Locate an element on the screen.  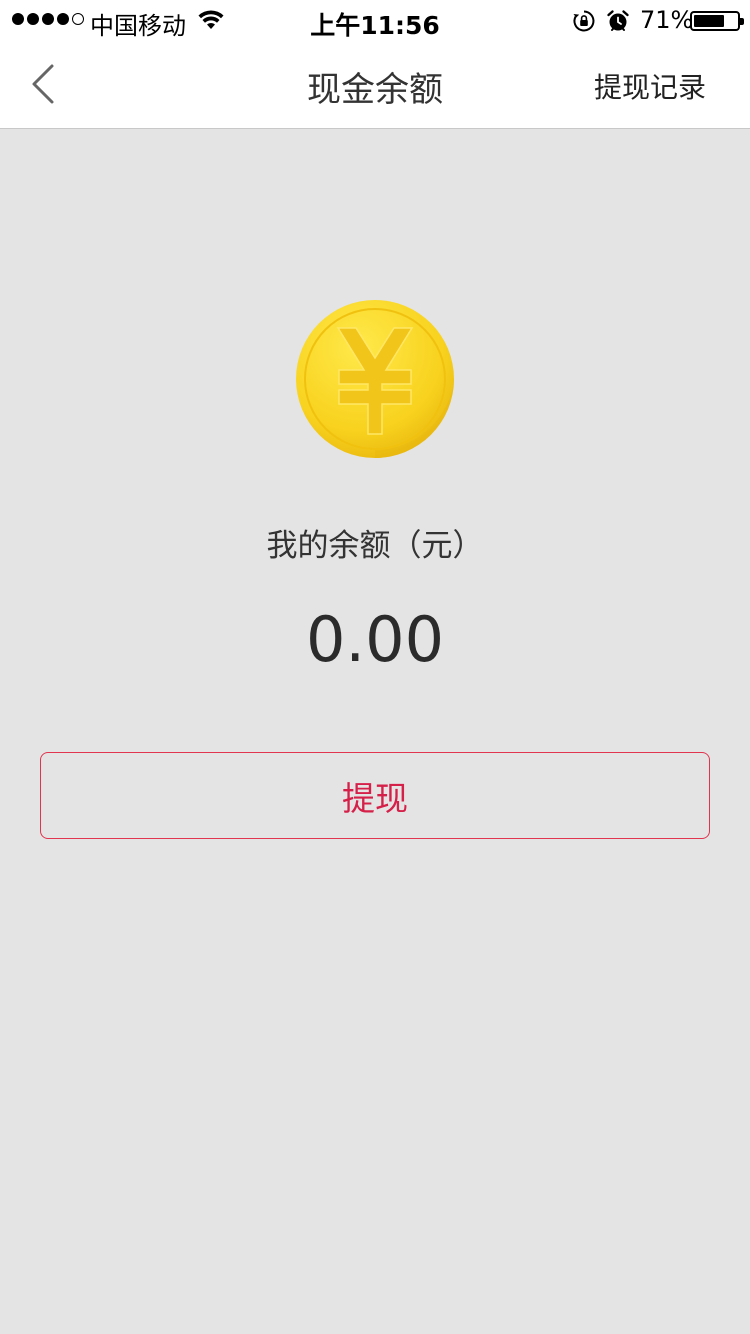
withdraw-button: 提现 is located at coordinates (375, 795).